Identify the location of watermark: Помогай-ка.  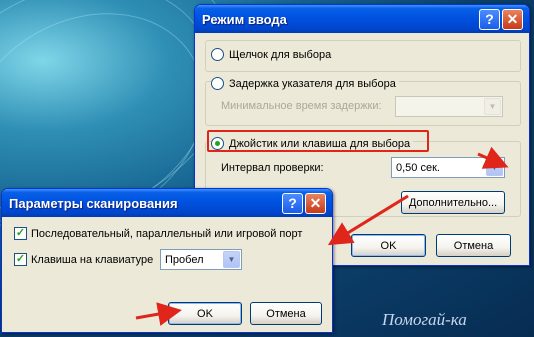
(424, 319).